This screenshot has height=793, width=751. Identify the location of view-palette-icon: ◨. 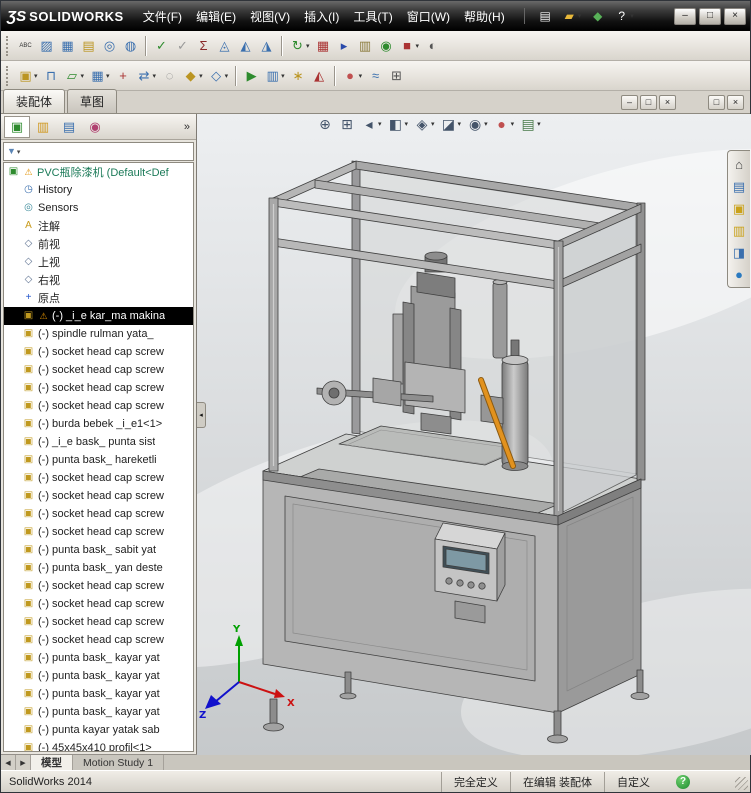
(739, 252).